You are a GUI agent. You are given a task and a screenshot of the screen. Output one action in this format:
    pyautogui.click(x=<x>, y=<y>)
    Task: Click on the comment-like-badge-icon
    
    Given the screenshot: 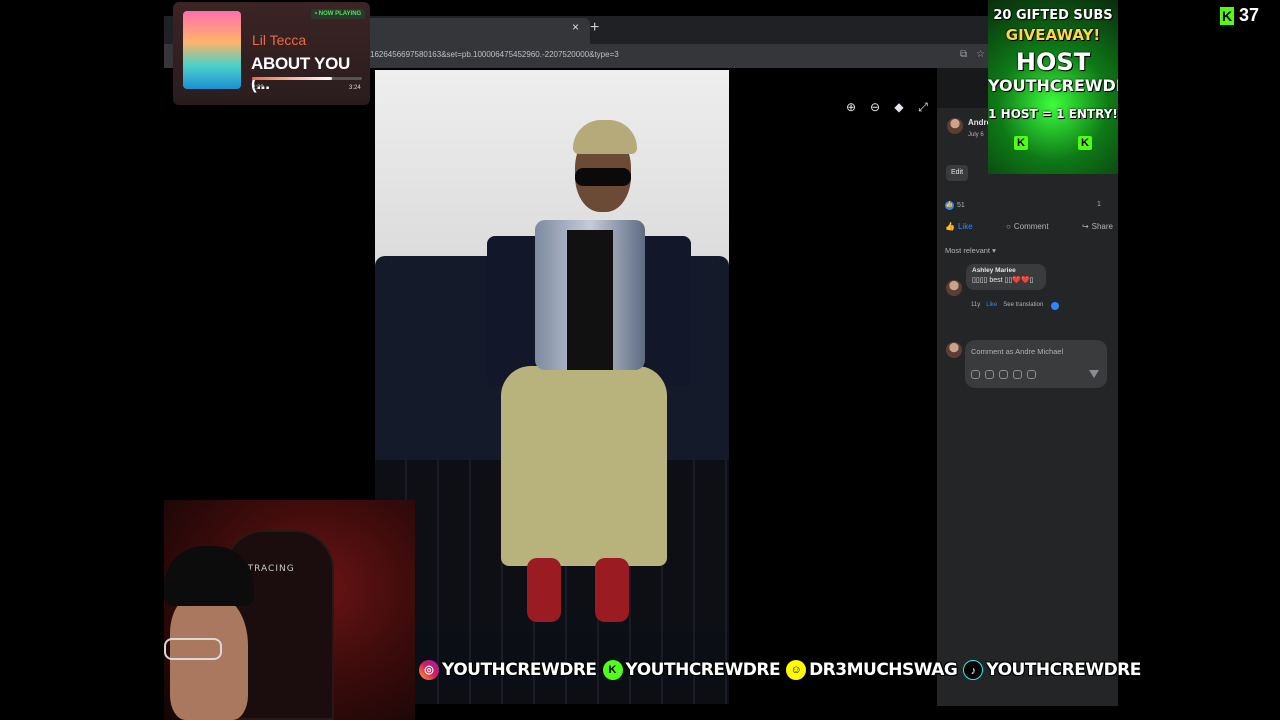 What is the action you would take?
    pyautogui.click(x=1055, y=306)
    